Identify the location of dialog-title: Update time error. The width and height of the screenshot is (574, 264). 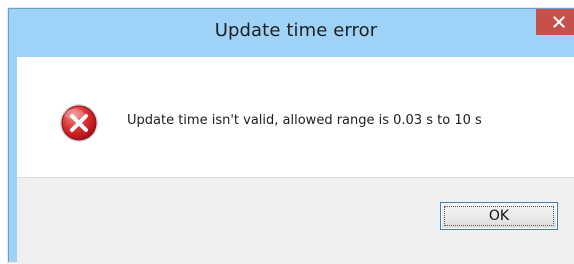
(296, 30).